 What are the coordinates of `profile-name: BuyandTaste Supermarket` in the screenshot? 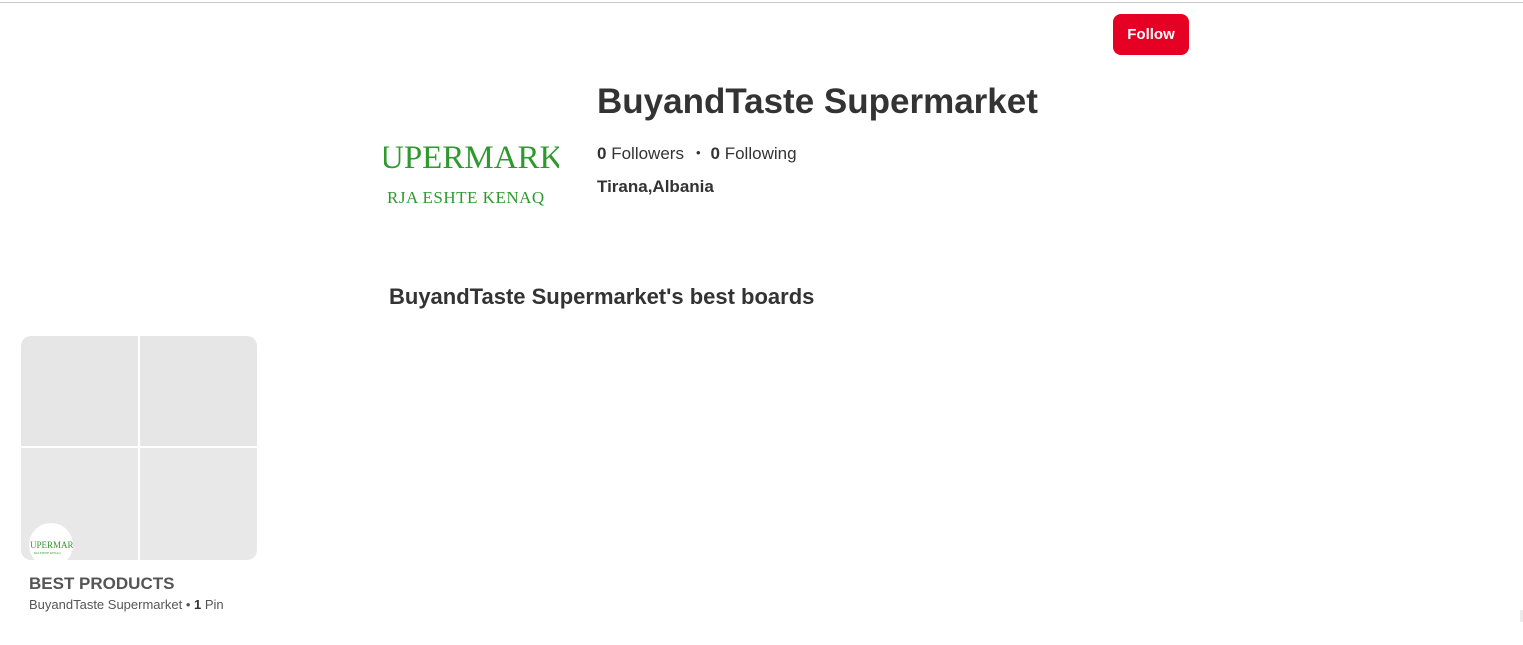 It's located at (817, 101).